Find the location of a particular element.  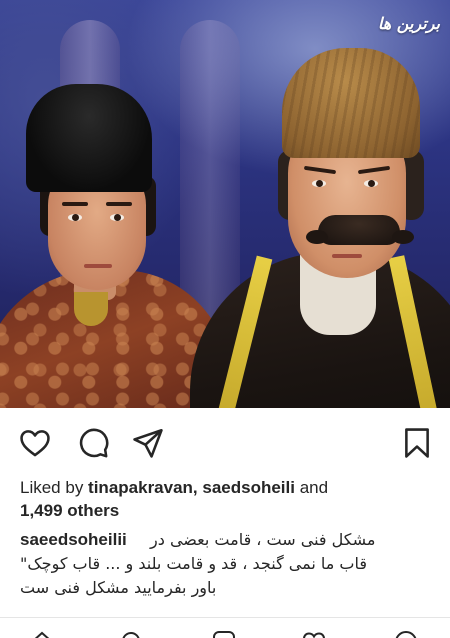

profile-icon is located at coordinates (406, 634).